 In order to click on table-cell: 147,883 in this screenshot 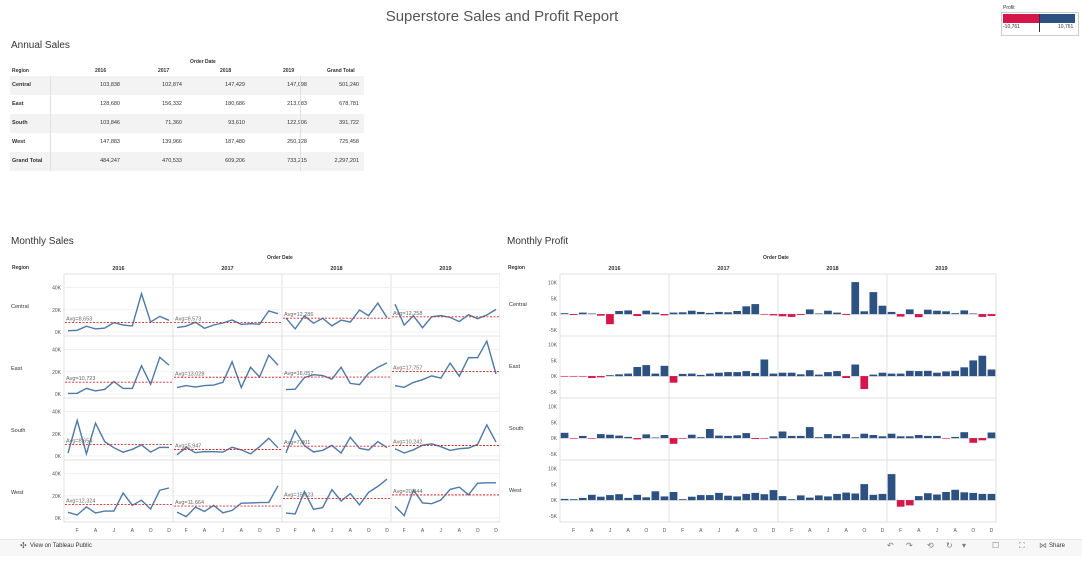, I will do `click(110, 142)`.